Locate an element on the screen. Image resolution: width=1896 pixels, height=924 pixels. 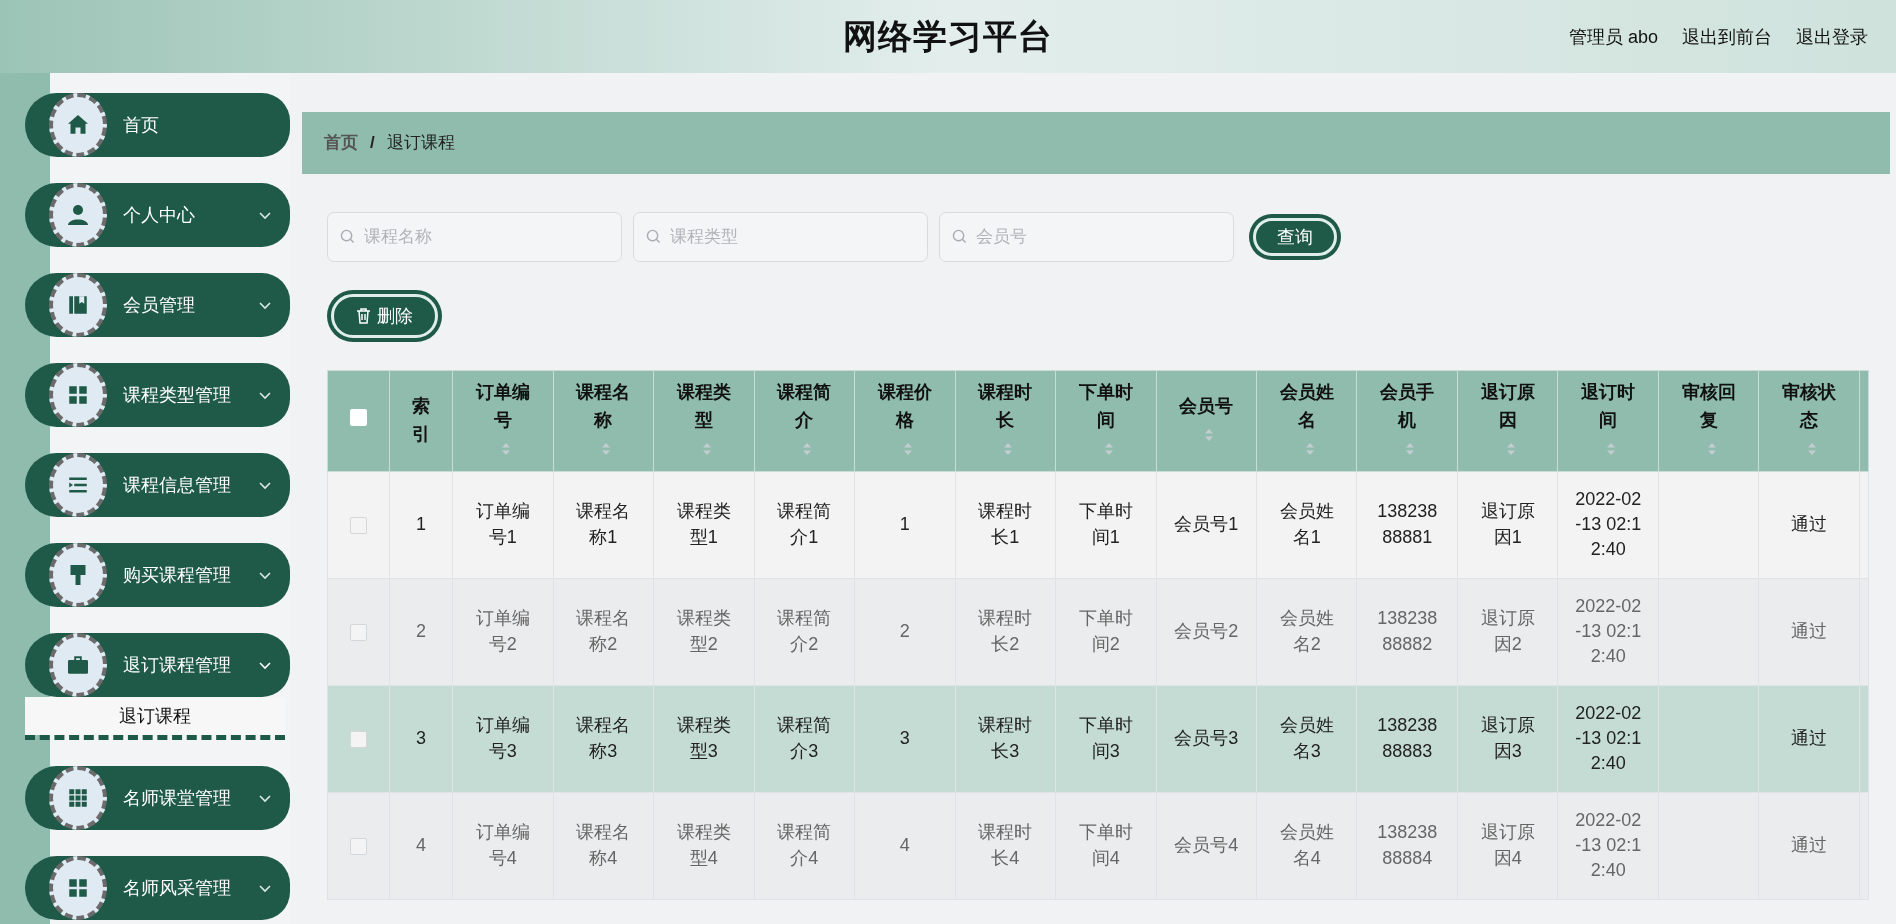
sidebar-item: 名师课堂管理 is located at coordinates (157, 798).